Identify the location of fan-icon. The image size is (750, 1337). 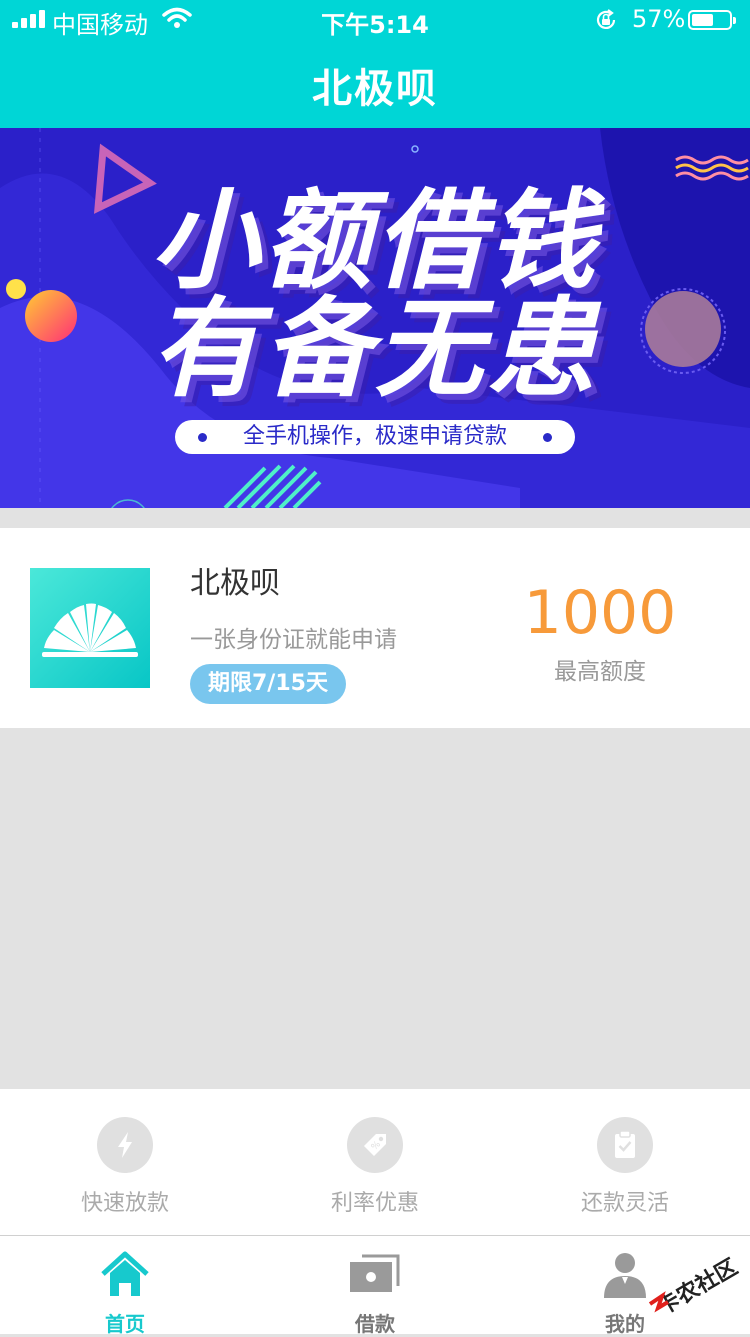
(90, 630).